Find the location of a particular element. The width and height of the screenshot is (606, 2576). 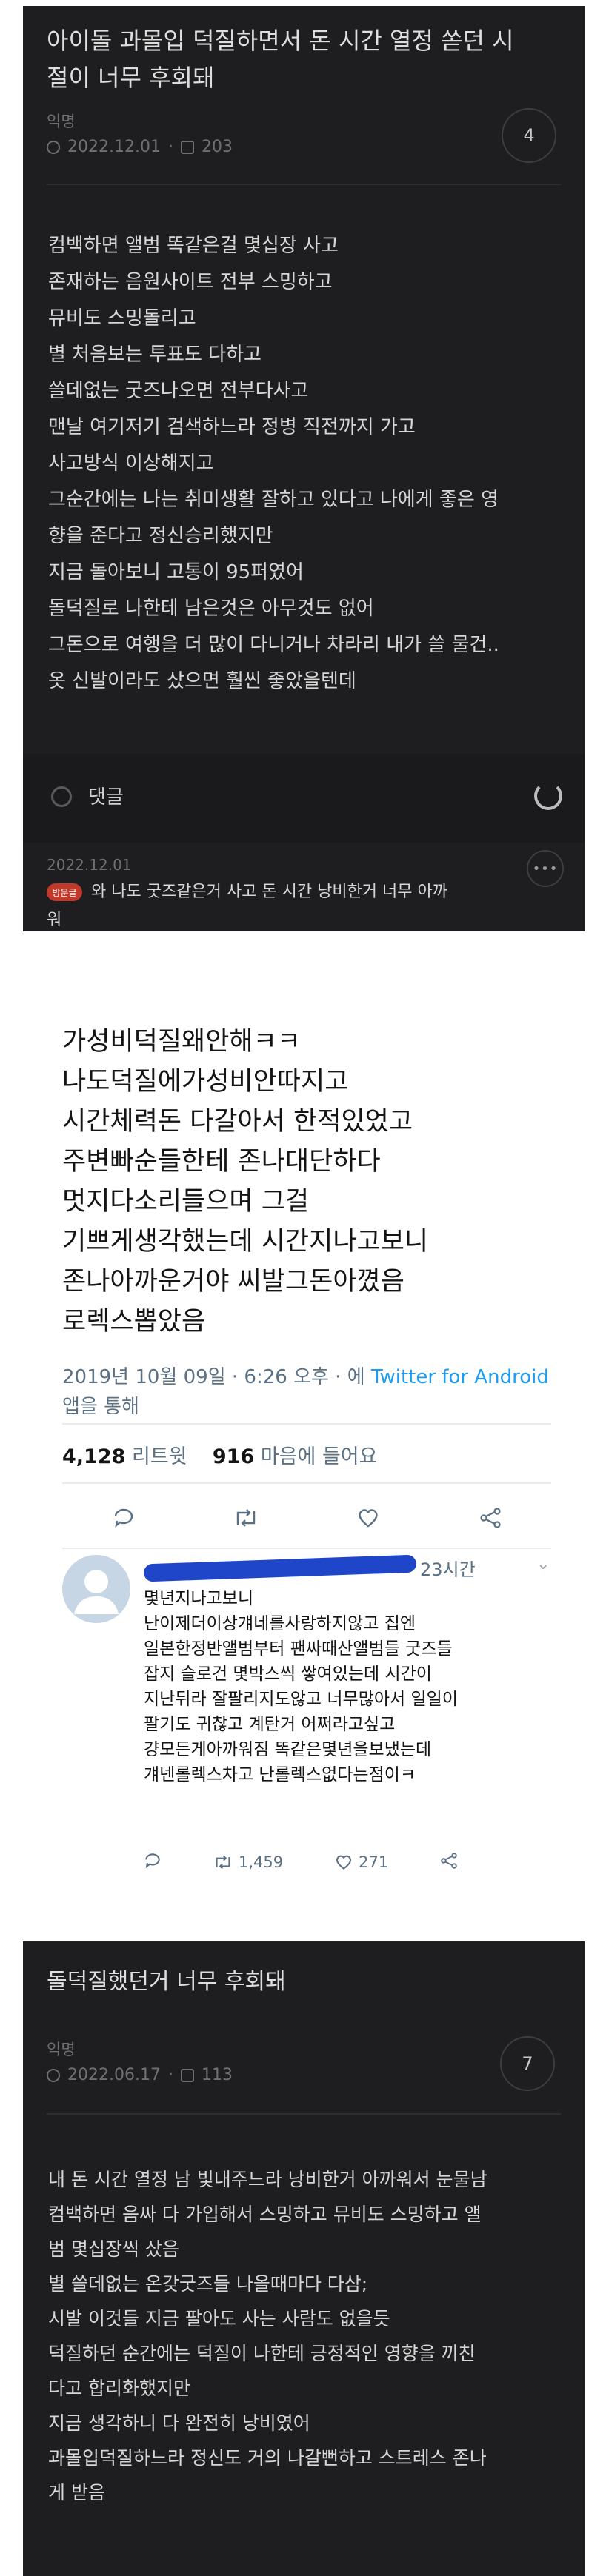

like-count: 916 is located at coordinates (233, 1456).